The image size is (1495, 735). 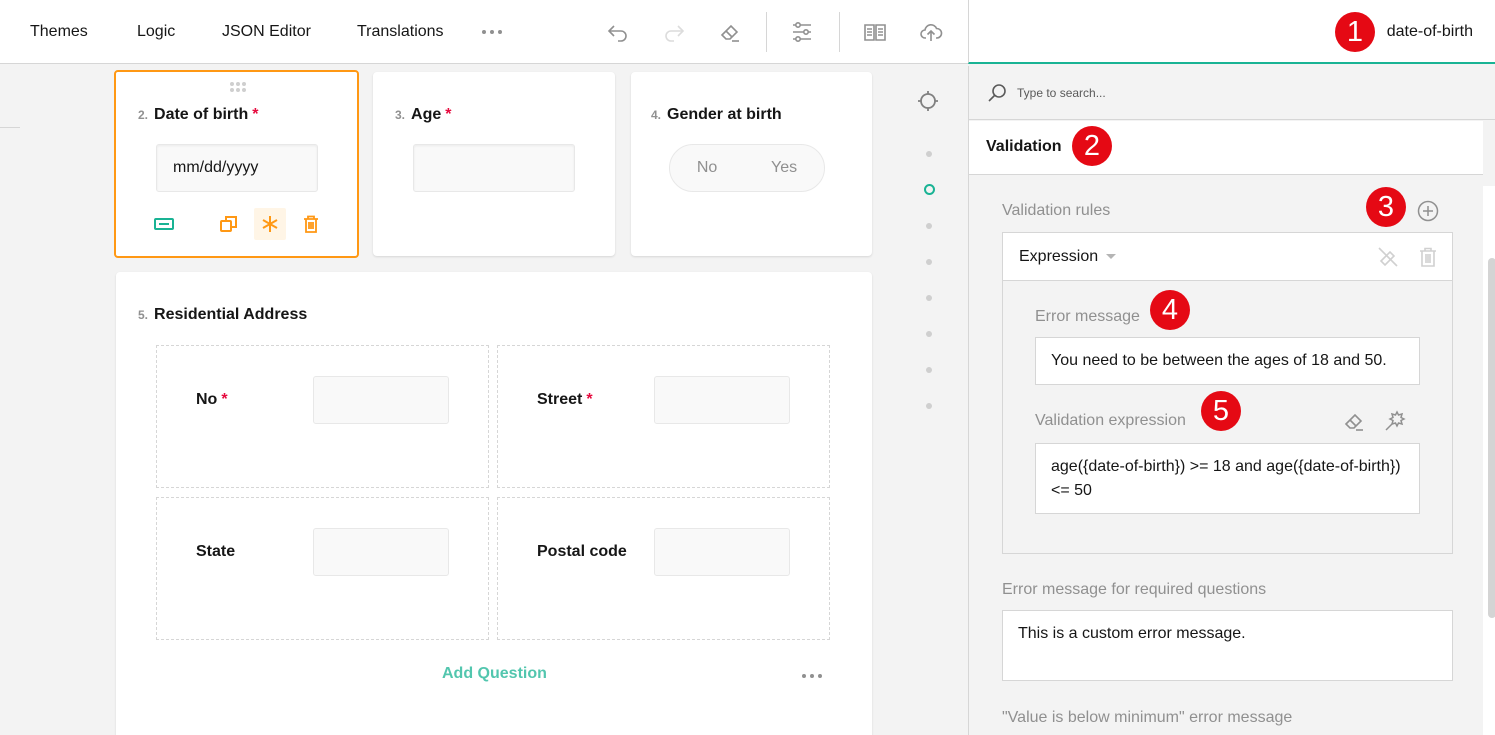 What do you see at coordinates (722, 400) in the screenshot?
I see `street-input` at bounding box center [722, 400].